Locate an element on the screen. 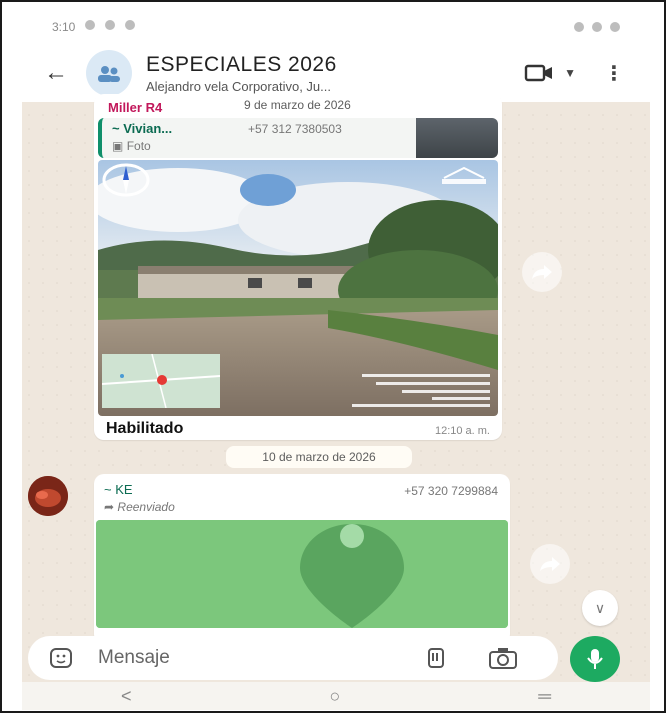  video-call-icon is located at coordinates (539, 73).